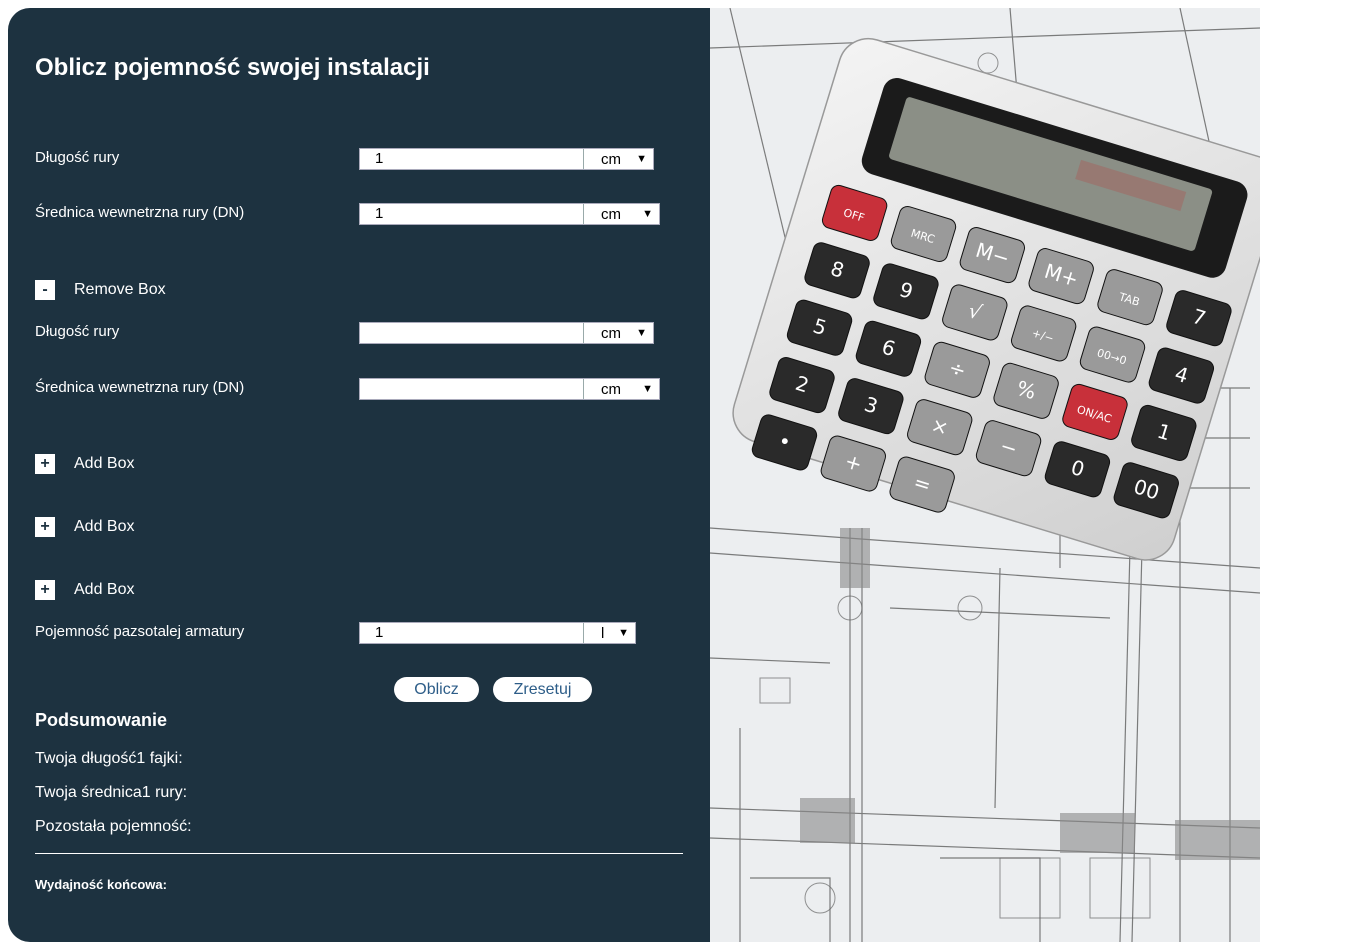 The width and height of the screenshot is (1366, 950). Describe the element at coordinates (621, 214) in the screenshot. I see `pipe-diameter-unit-select-1: cm ▼` at that location.